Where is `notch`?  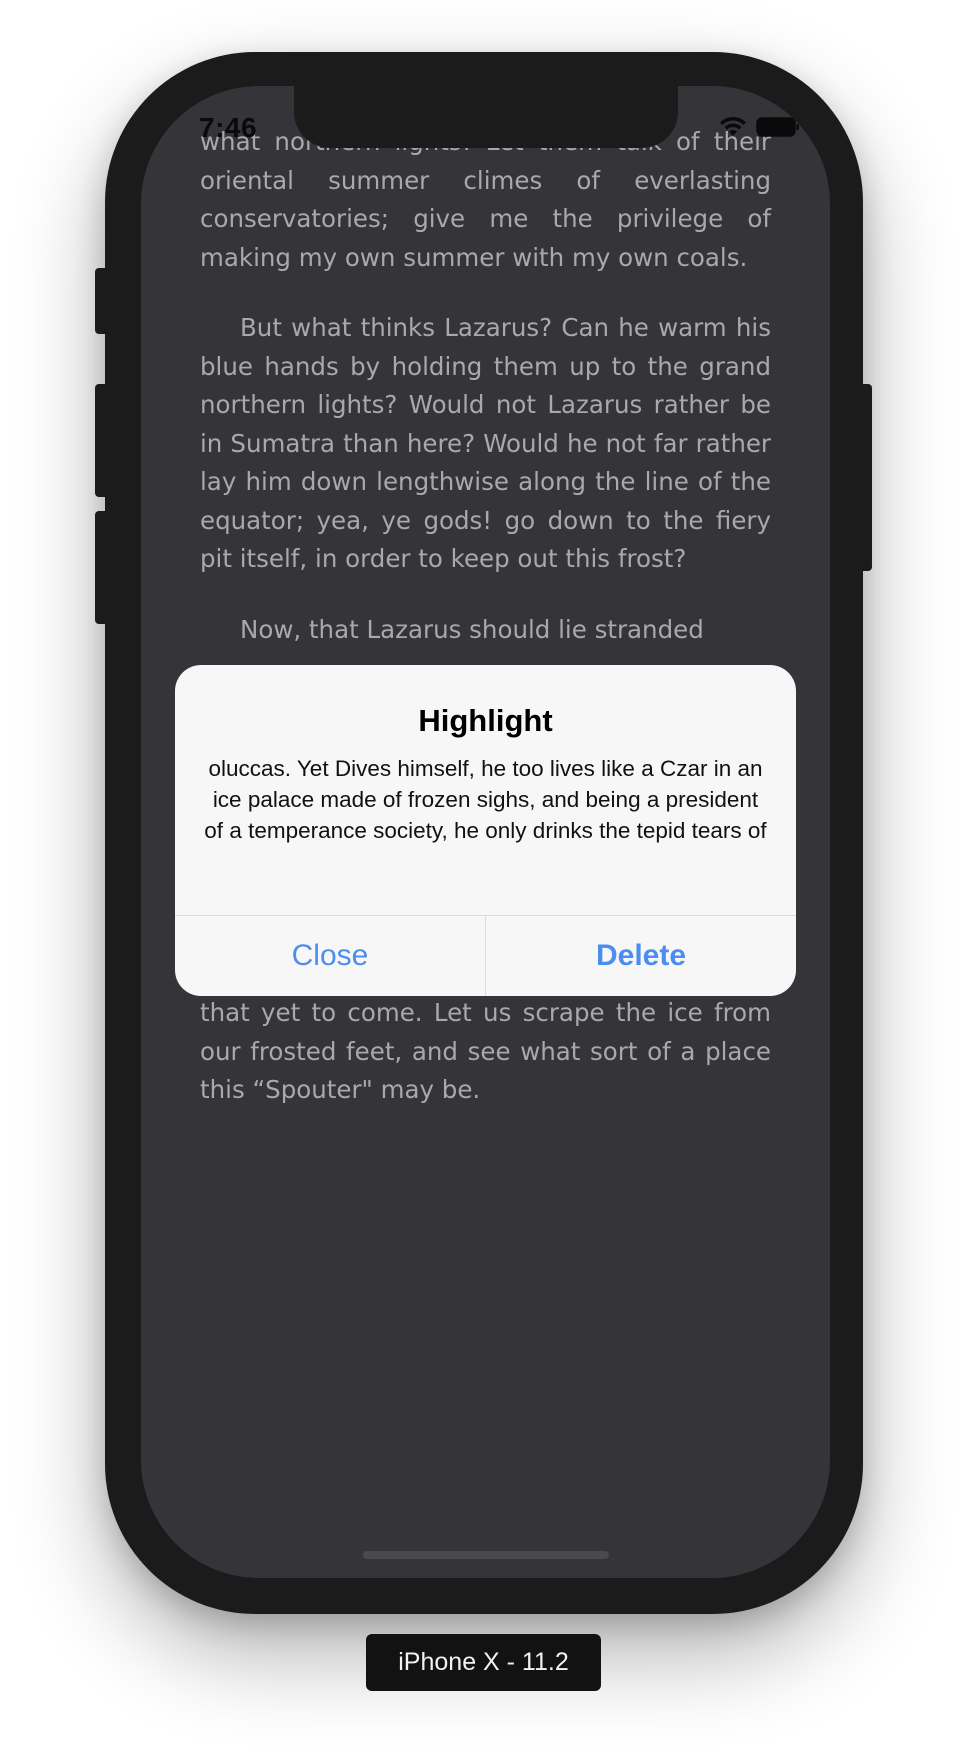
notch is located at coordinates (486, 117).